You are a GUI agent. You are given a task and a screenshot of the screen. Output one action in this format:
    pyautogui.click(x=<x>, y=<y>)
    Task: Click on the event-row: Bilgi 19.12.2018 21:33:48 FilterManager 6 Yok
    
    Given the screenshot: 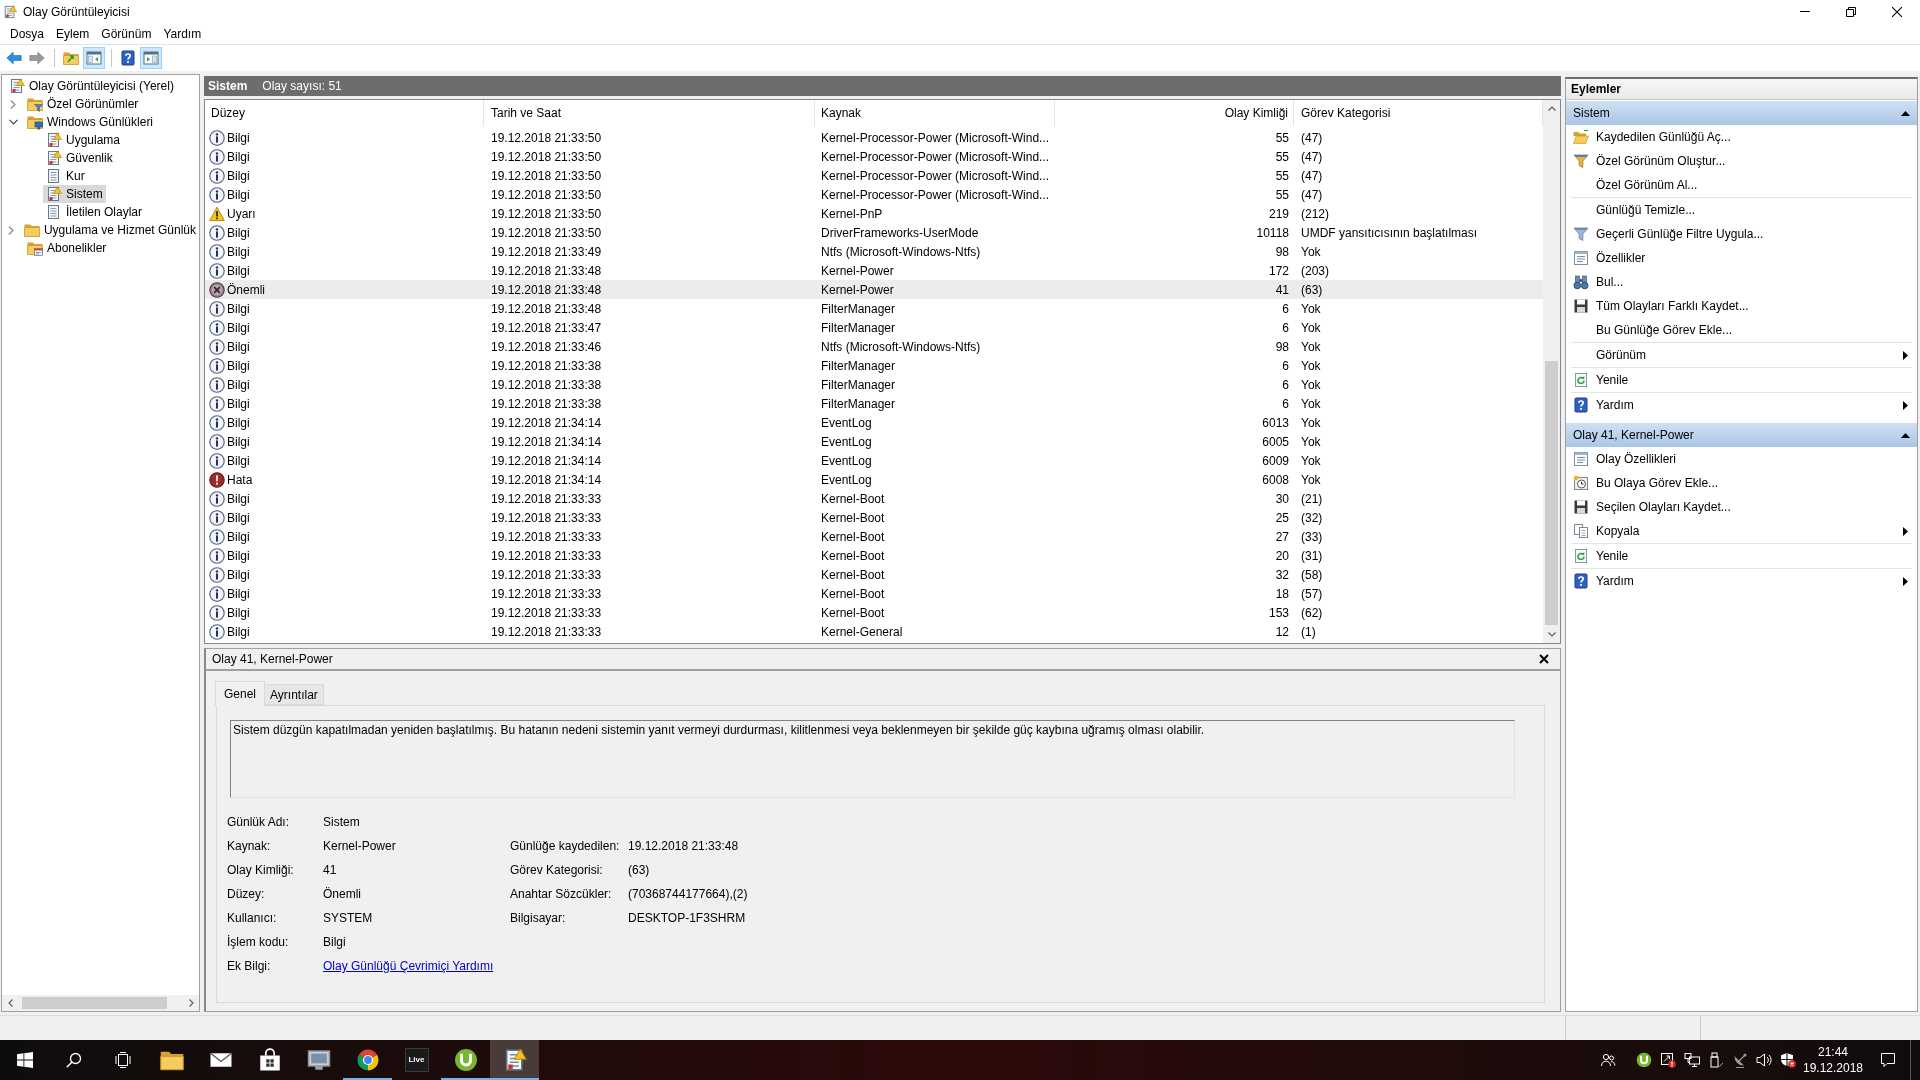 What is the action you would take?
    pyautogui.click(x=874, y=308)
    